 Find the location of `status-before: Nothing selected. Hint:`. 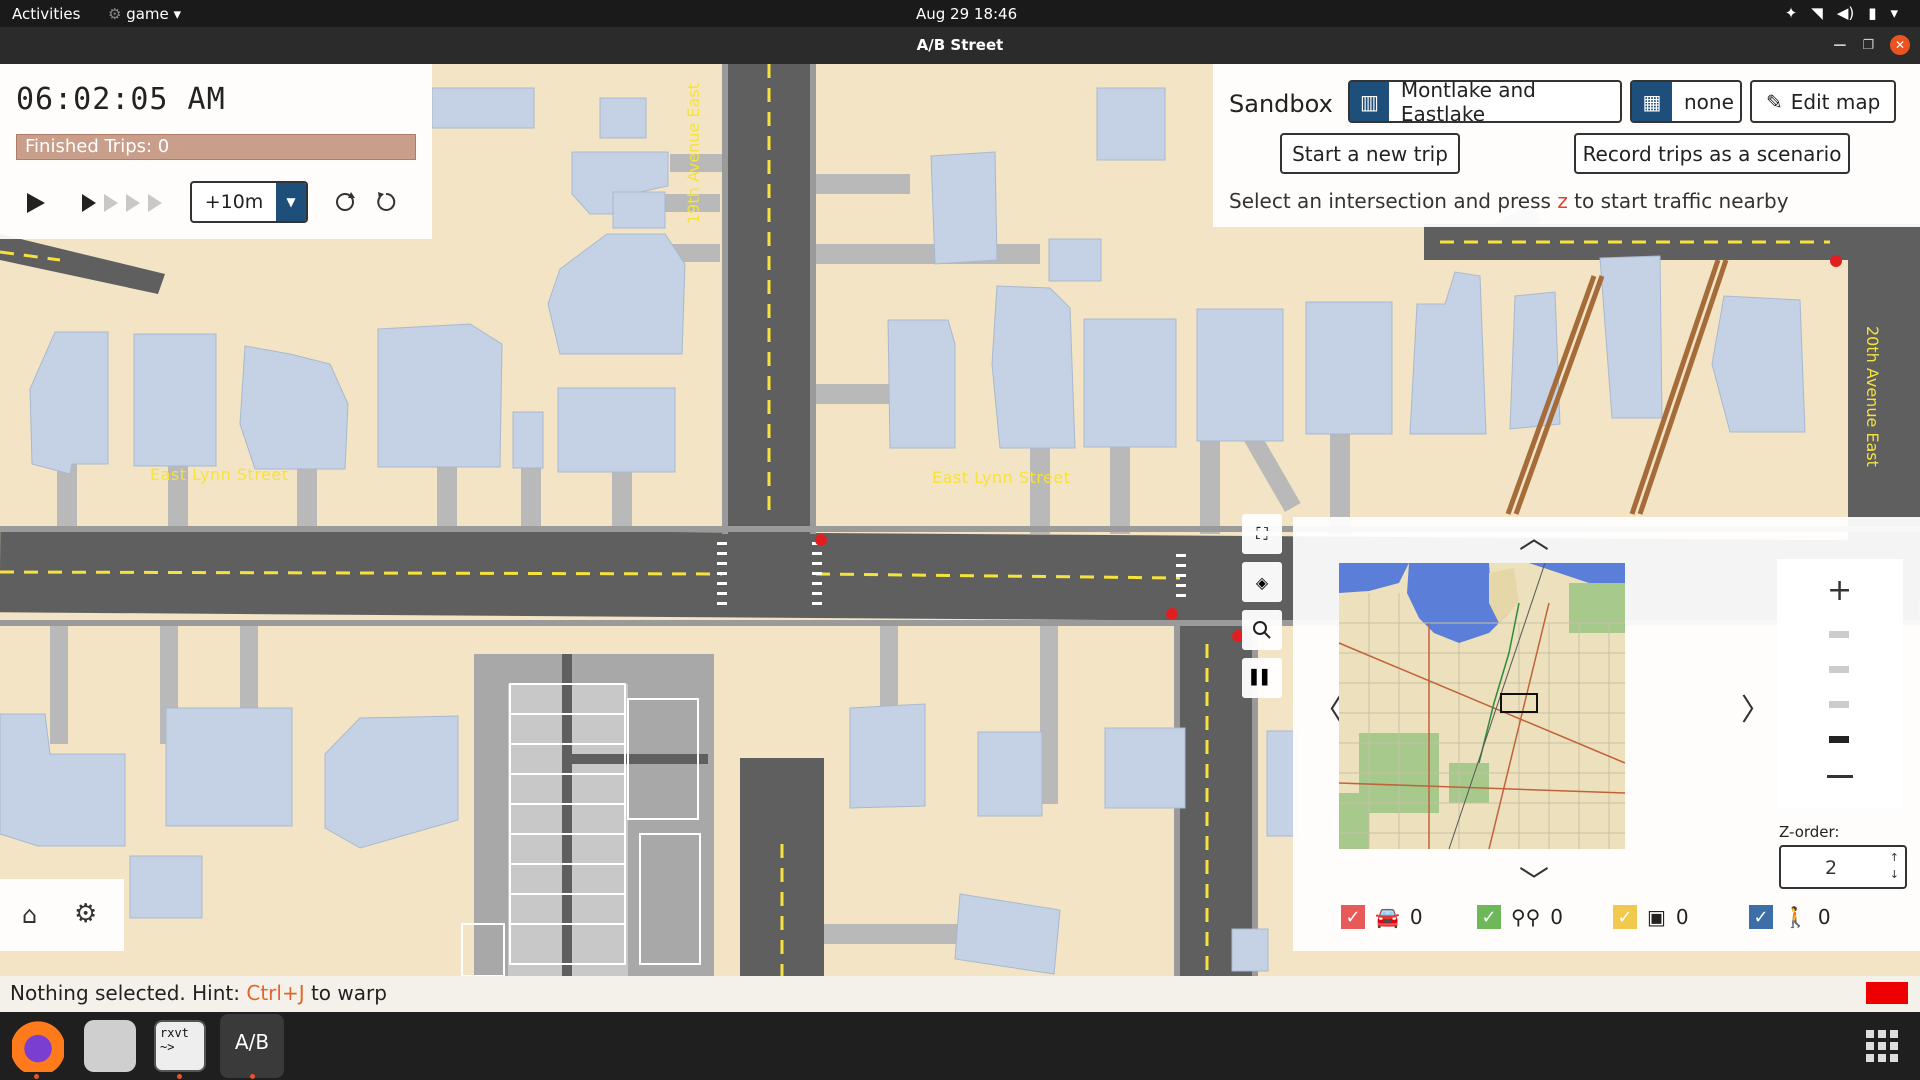

status-before: Nothing selected. Hint: is located at coordinates (128, 993).